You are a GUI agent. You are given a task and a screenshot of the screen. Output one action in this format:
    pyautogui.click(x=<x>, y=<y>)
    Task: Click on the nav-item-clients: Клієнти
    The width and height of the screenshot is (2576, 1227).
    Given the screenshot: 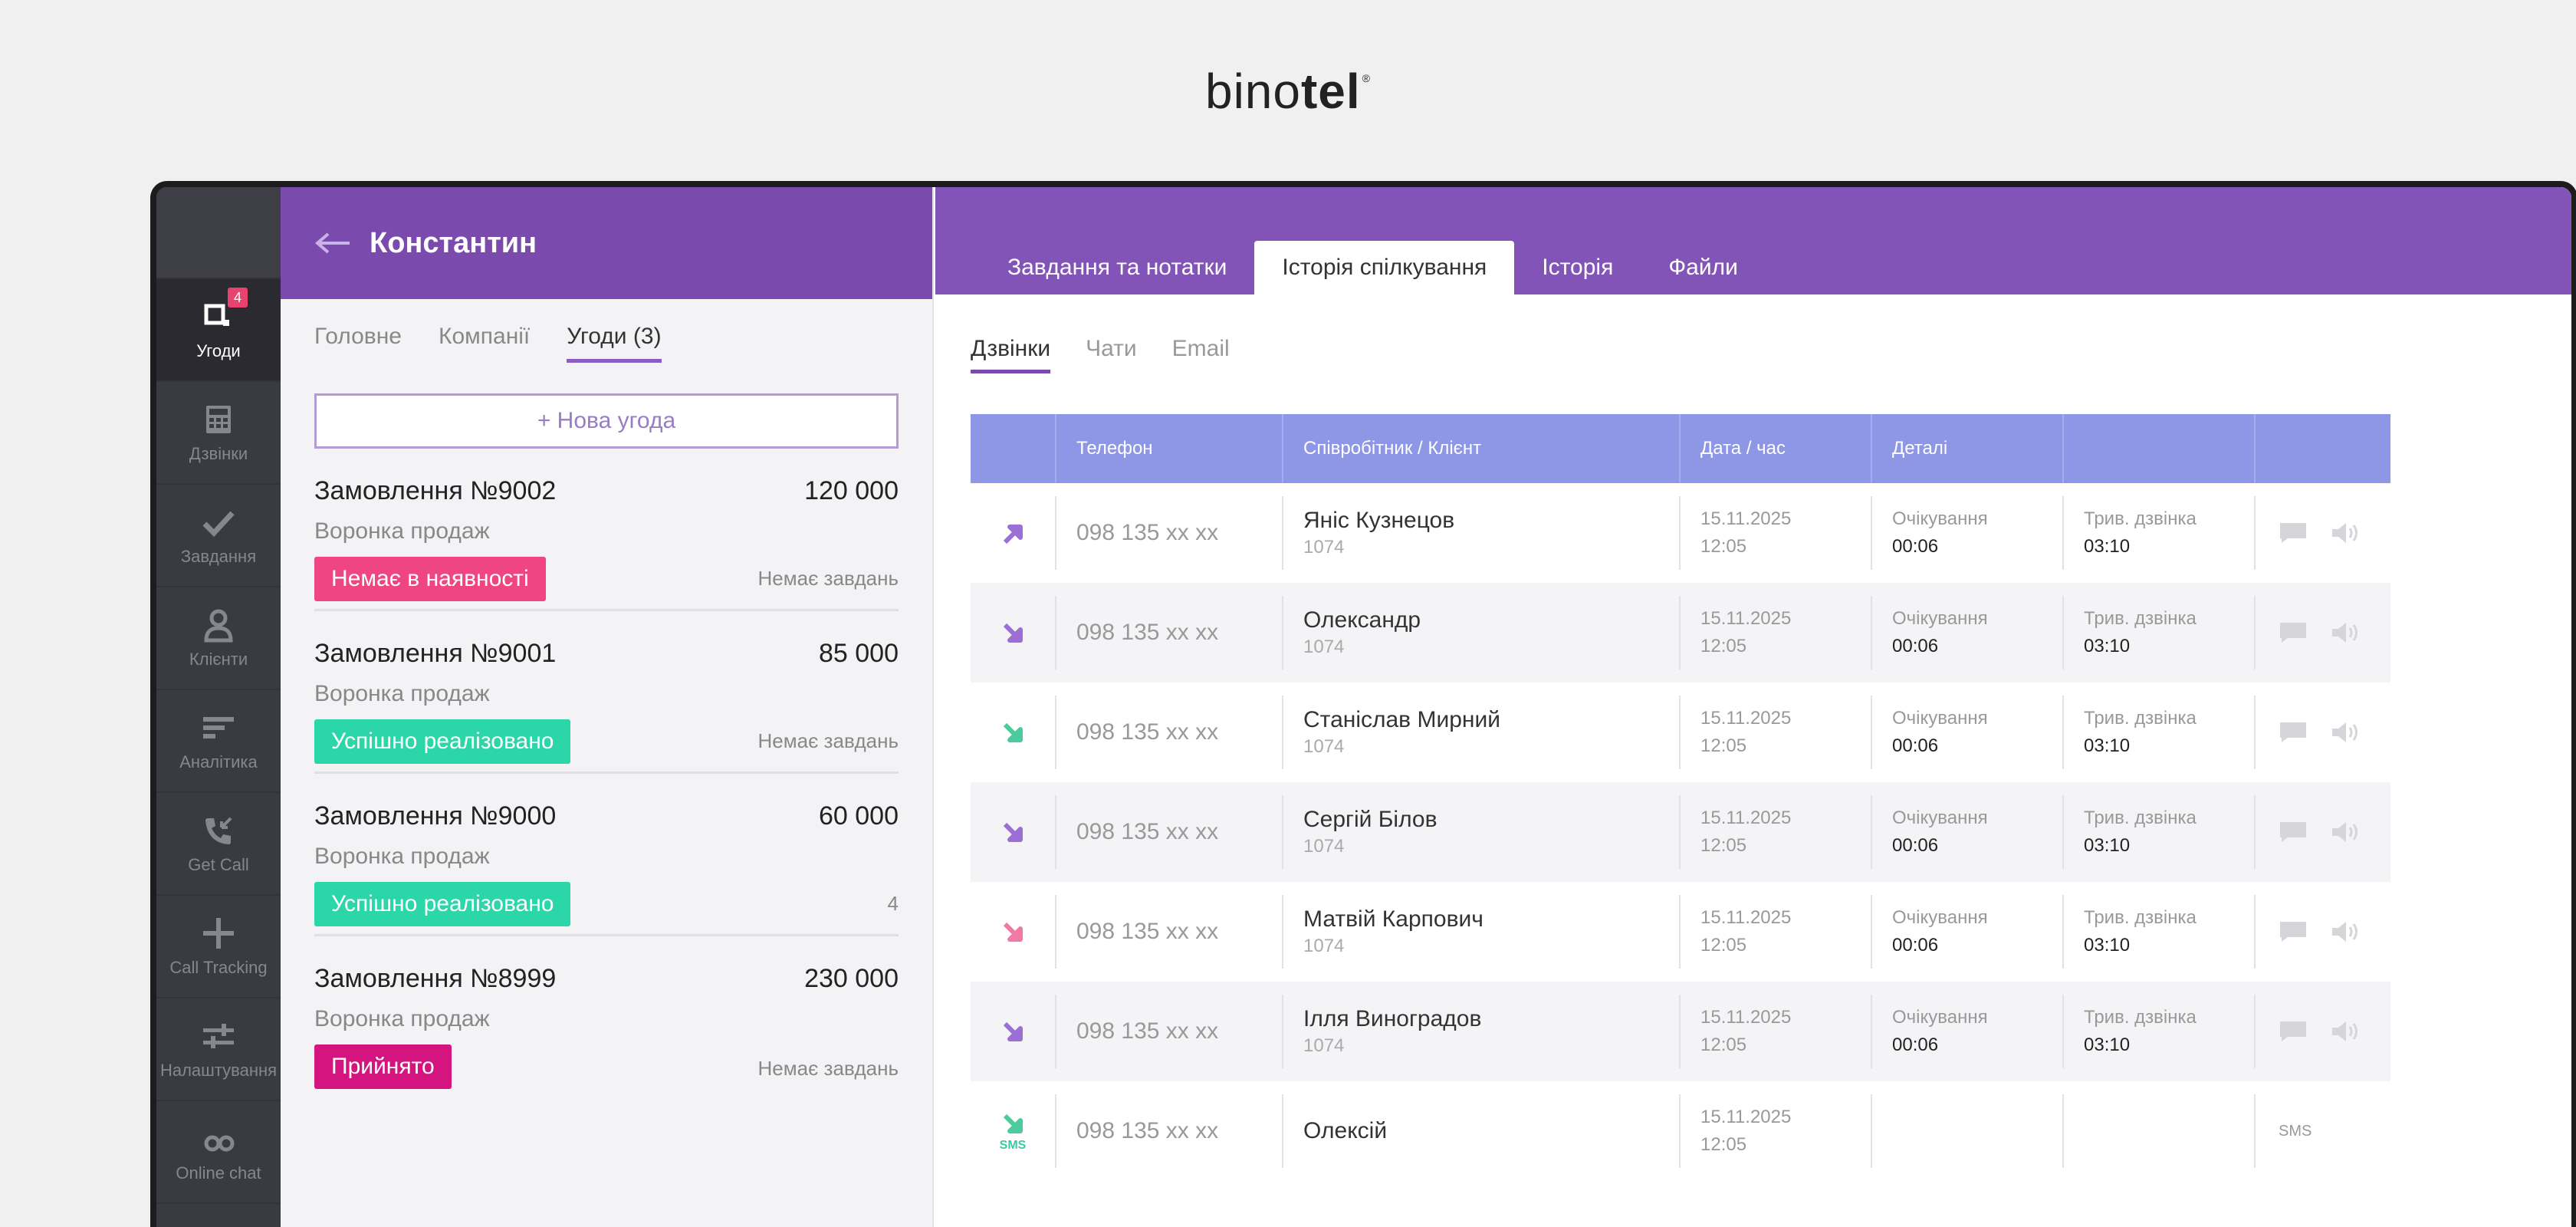 What is the action you would take?
    pyautogui.click(x=219, y=638)
    